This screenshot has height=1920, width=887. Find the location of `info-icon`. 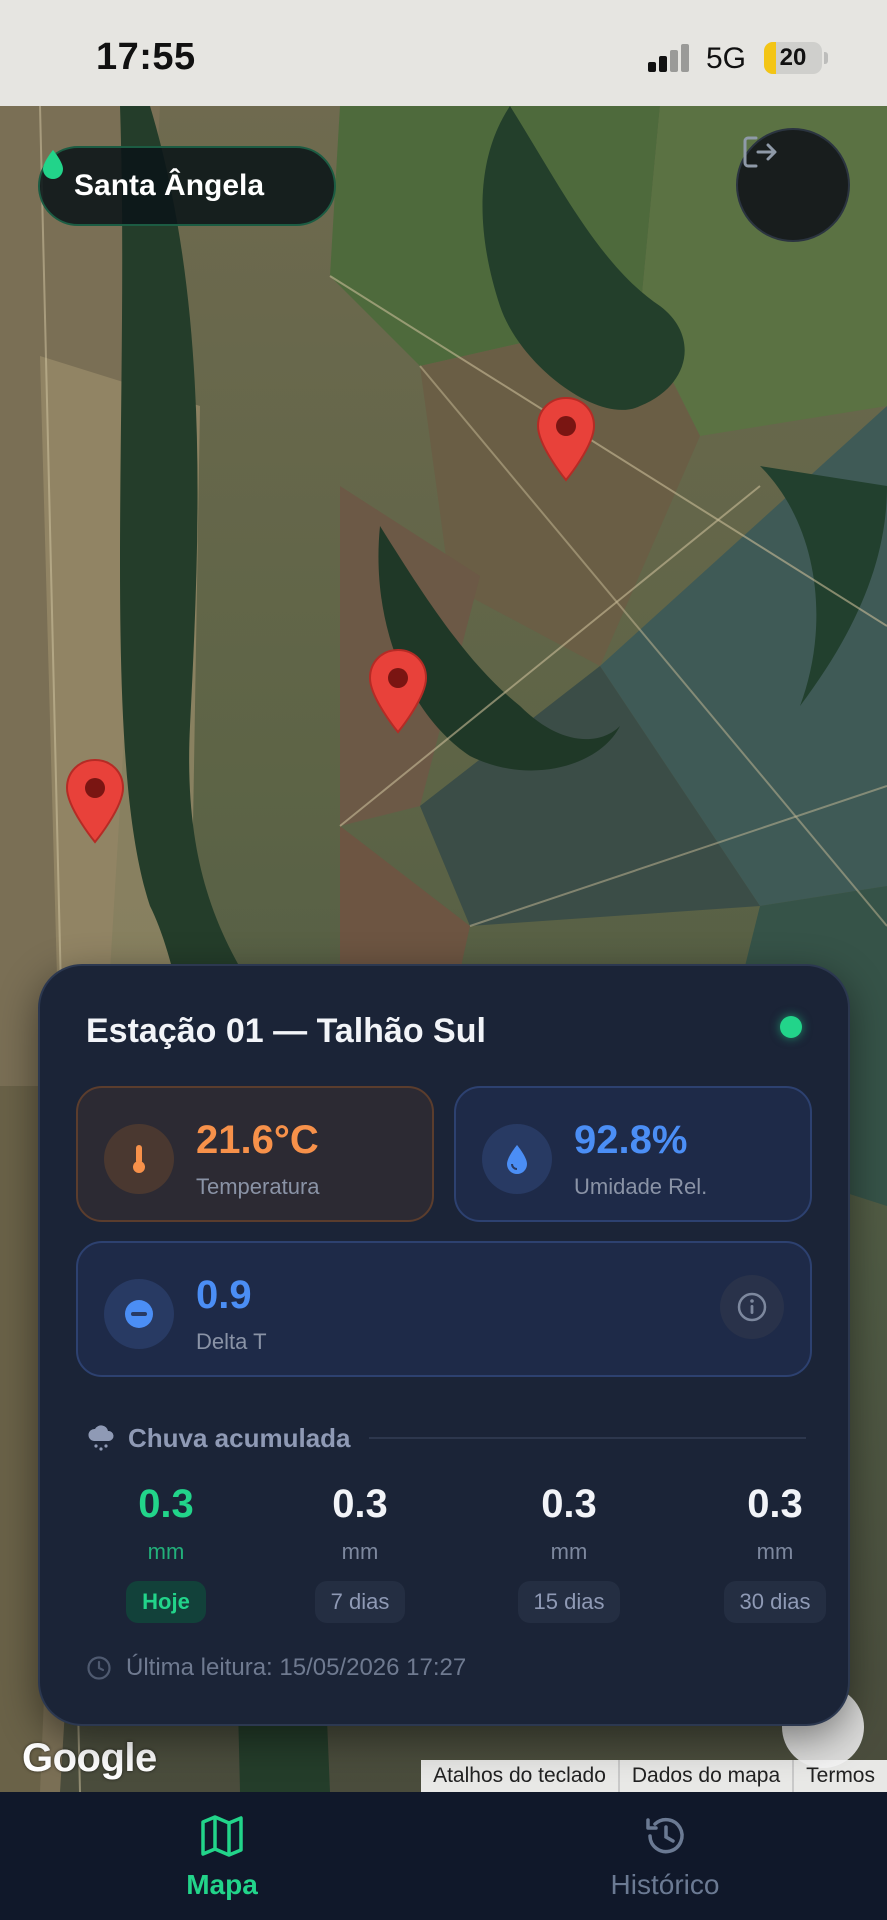

info-icon is located at coordinates (752, 1307).